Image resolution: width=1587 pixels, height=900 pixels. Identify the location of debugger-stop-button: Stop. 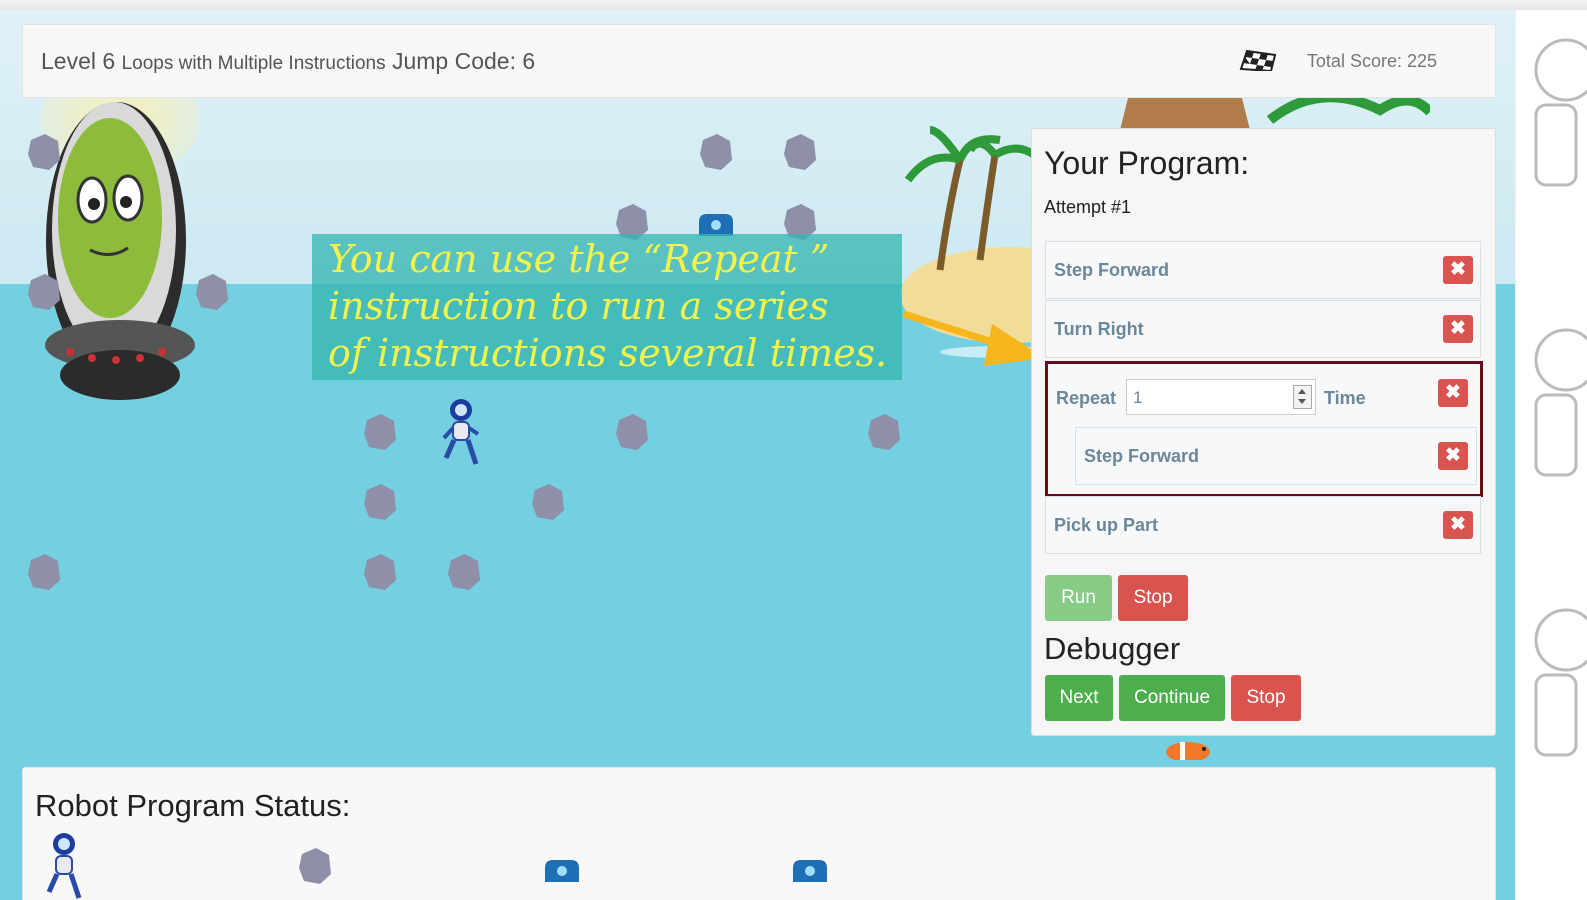
(1266, 698).